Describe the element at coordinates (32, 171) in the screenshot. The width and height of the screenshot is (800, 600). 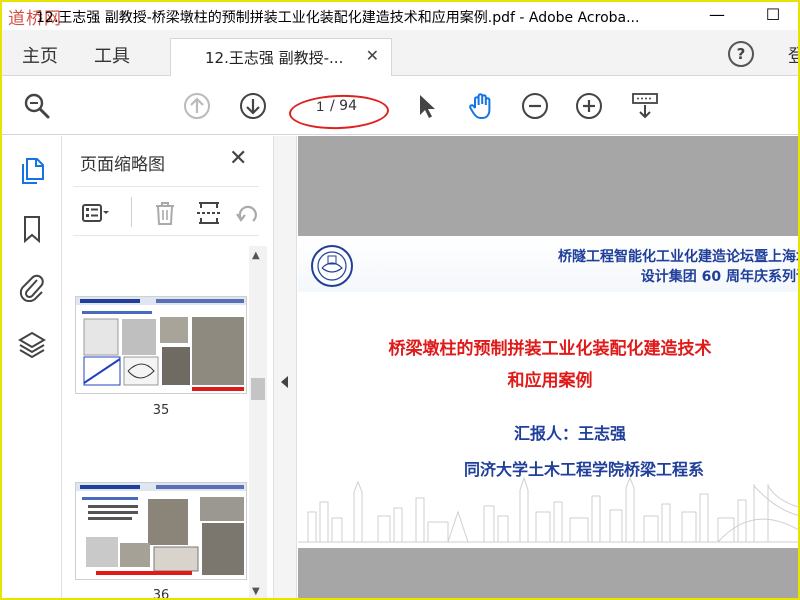
I see `page-thumbnails-icon` at that location.